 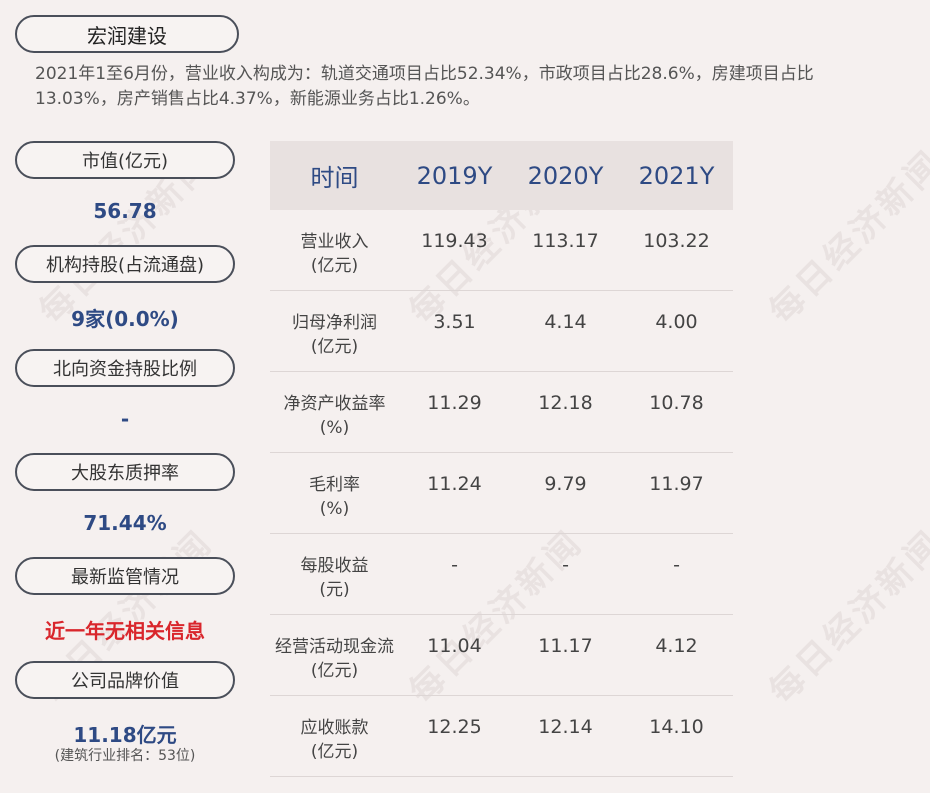 I want to click on metric-name: 每股收益, so click(x=334, y=566).